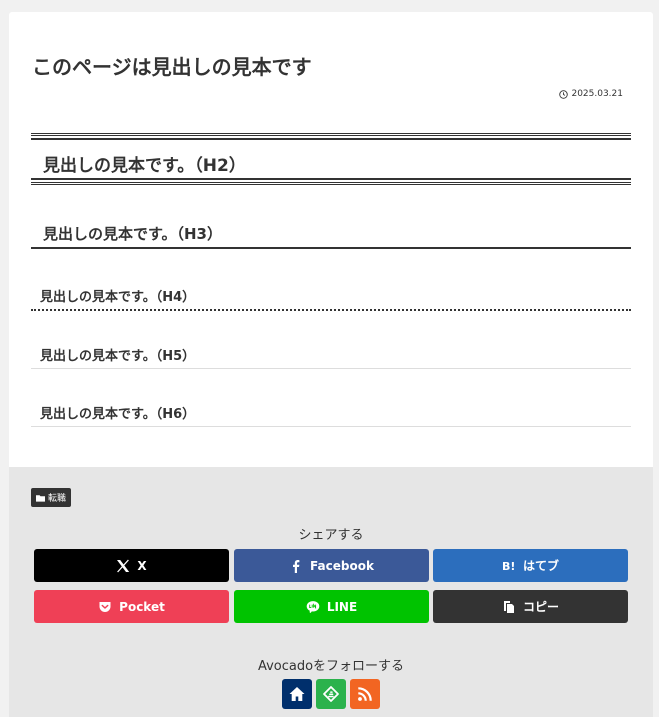 Image resolution: width=659 pixels, height=717 pixels. I want to click on heading-h3-text: 見出しの見本です。（H3）, so click(132, 234).